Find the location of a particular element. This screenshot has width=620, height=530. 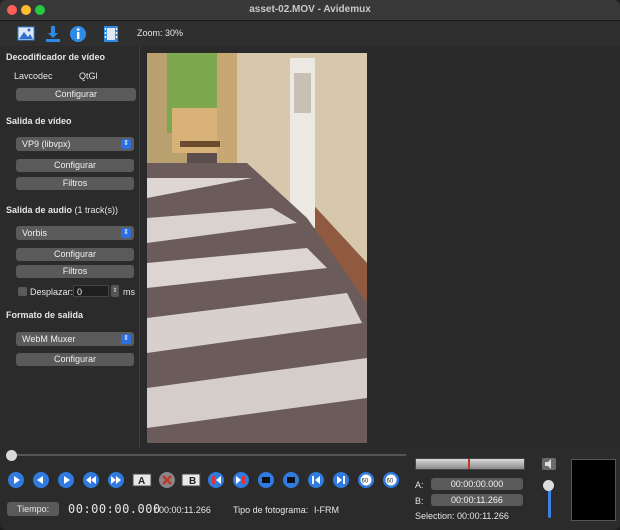

shift-label: Desplazar: is located at coordinates (52, 292).